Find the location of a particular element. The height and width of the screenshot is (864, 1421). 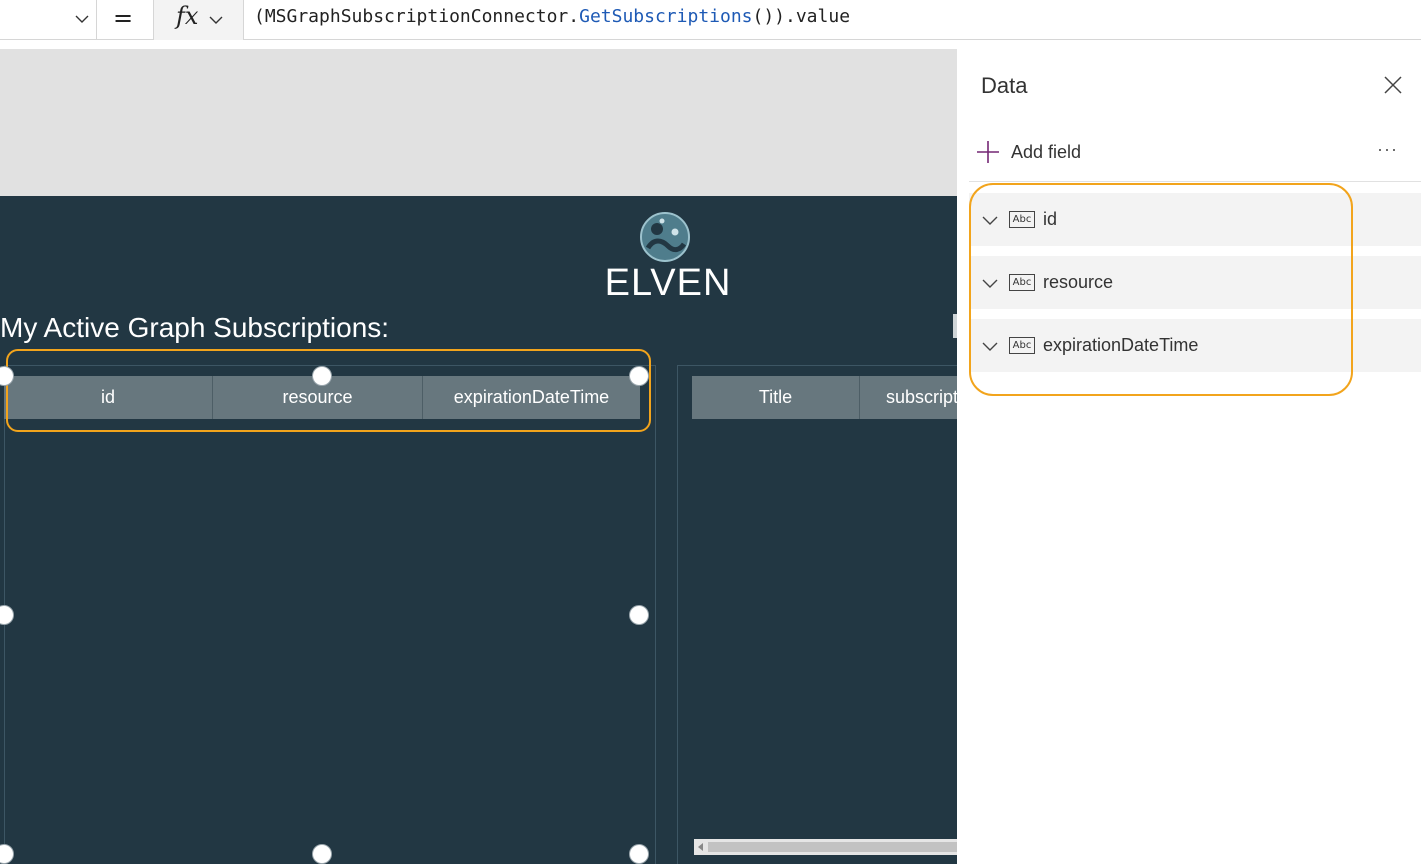

column-header: subscript is located at coordinates (908, 397).